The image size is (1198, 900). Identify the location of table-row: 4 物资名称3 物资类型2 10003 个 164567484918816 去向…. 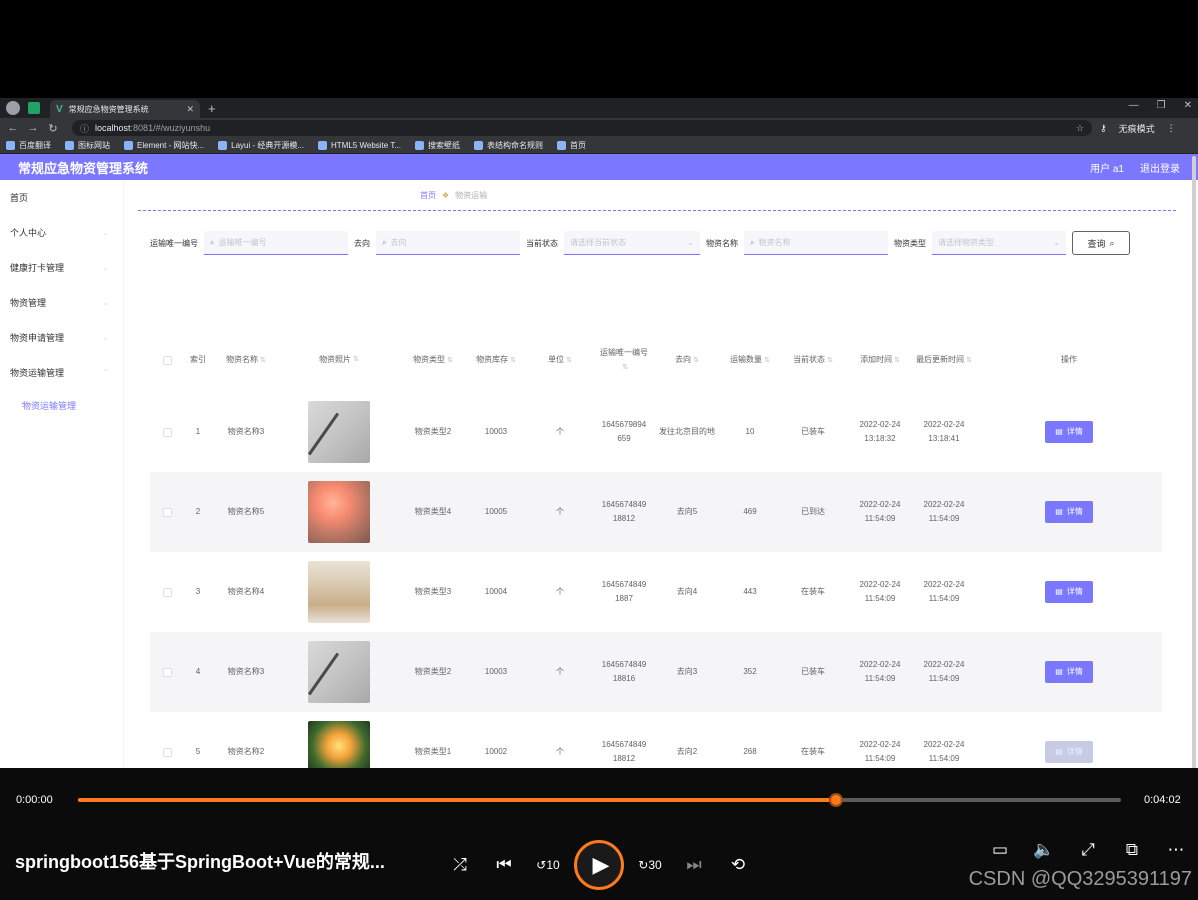
(656, 672).